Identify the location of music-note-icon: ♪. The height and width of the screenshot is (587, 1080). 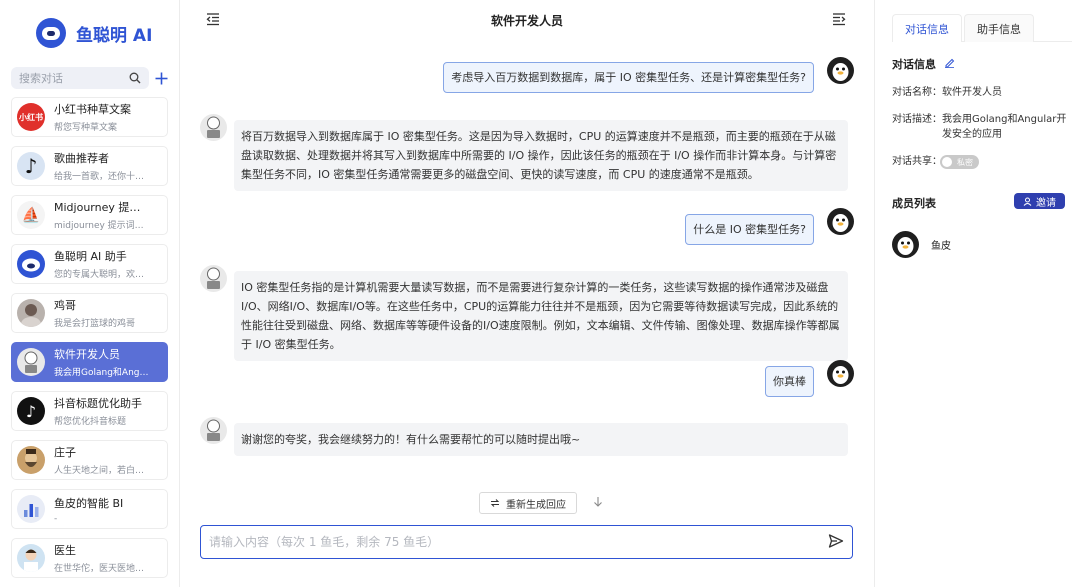
(31, 166).